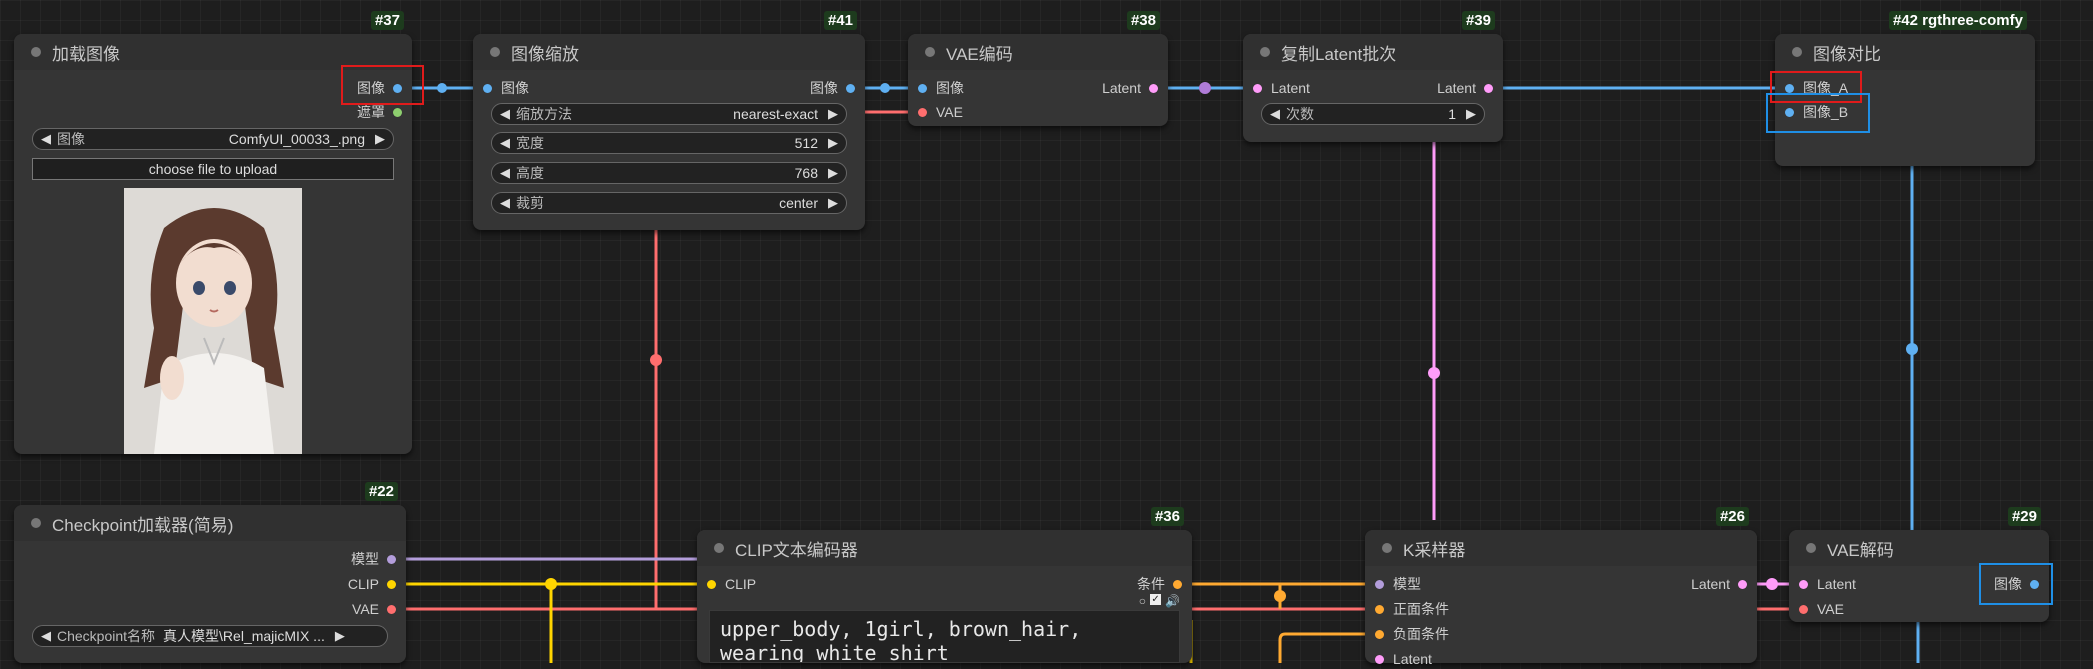  I want to click on node-vae-decode: #29 VAE解码 Latent VAE 图像, so click(1919, 564).